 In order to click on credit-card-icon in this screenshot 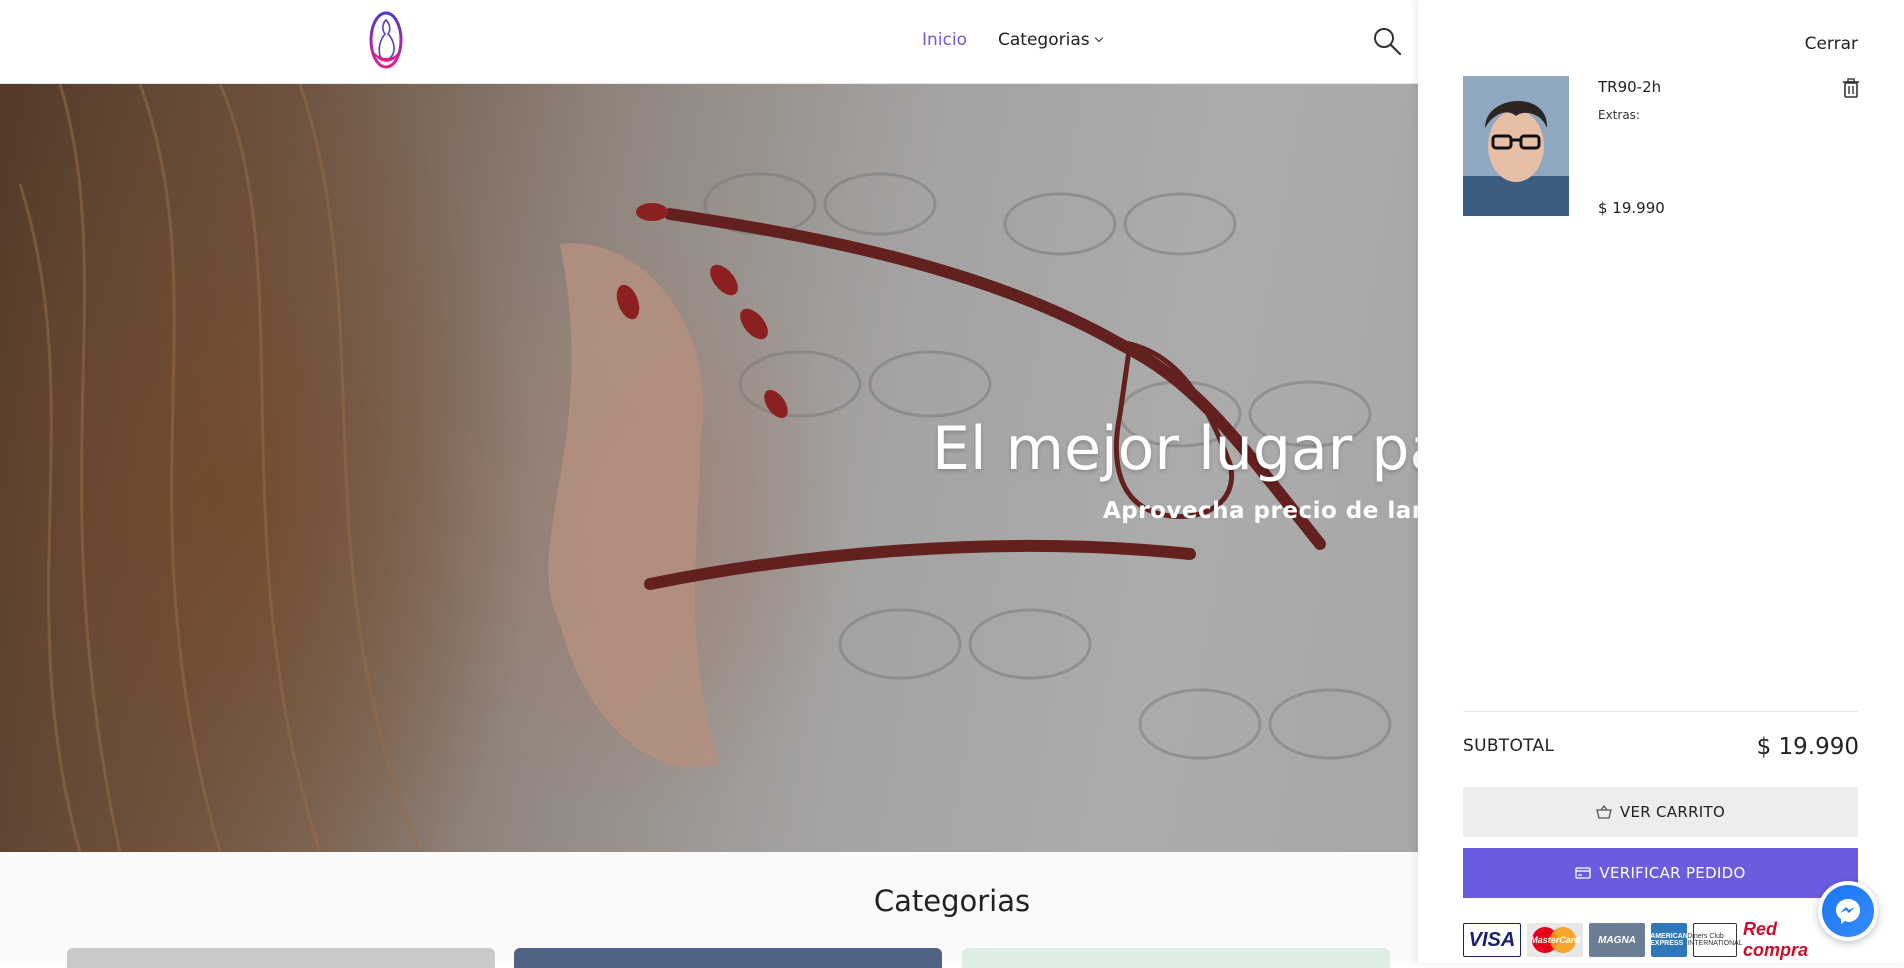, I will do `click(1583, 873)`.